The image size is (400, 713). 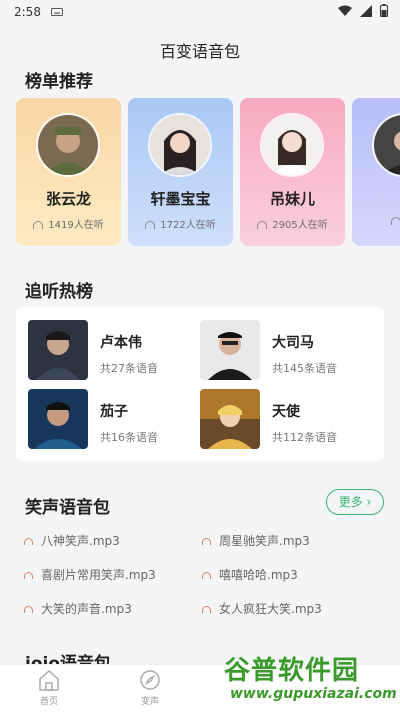 I want to click on hot-item: 天使 共112条语音, so click(x=285, y=419).